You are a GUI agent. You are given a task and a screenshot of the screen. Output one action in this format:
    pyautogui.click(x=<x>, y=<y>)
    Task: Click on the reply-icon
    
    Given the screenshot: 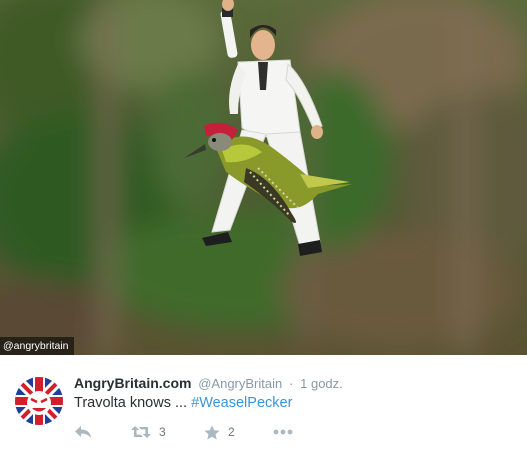 What is the action you would take?
    pyautogui.click(x=83, y=432)
    